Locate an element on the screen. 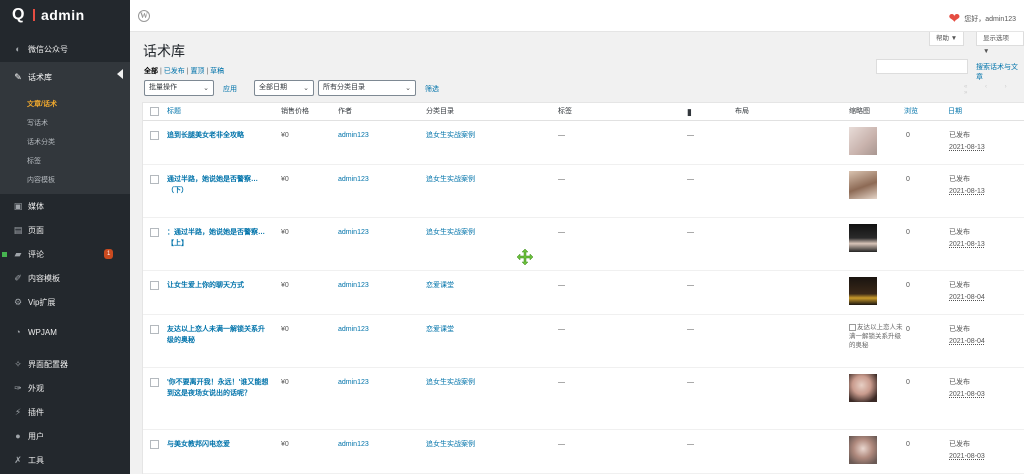  post-title-link: '你不要离开我！永远！'谁又能想到这是夜场女说出的话呢？ is located at coordinates (219, 388).